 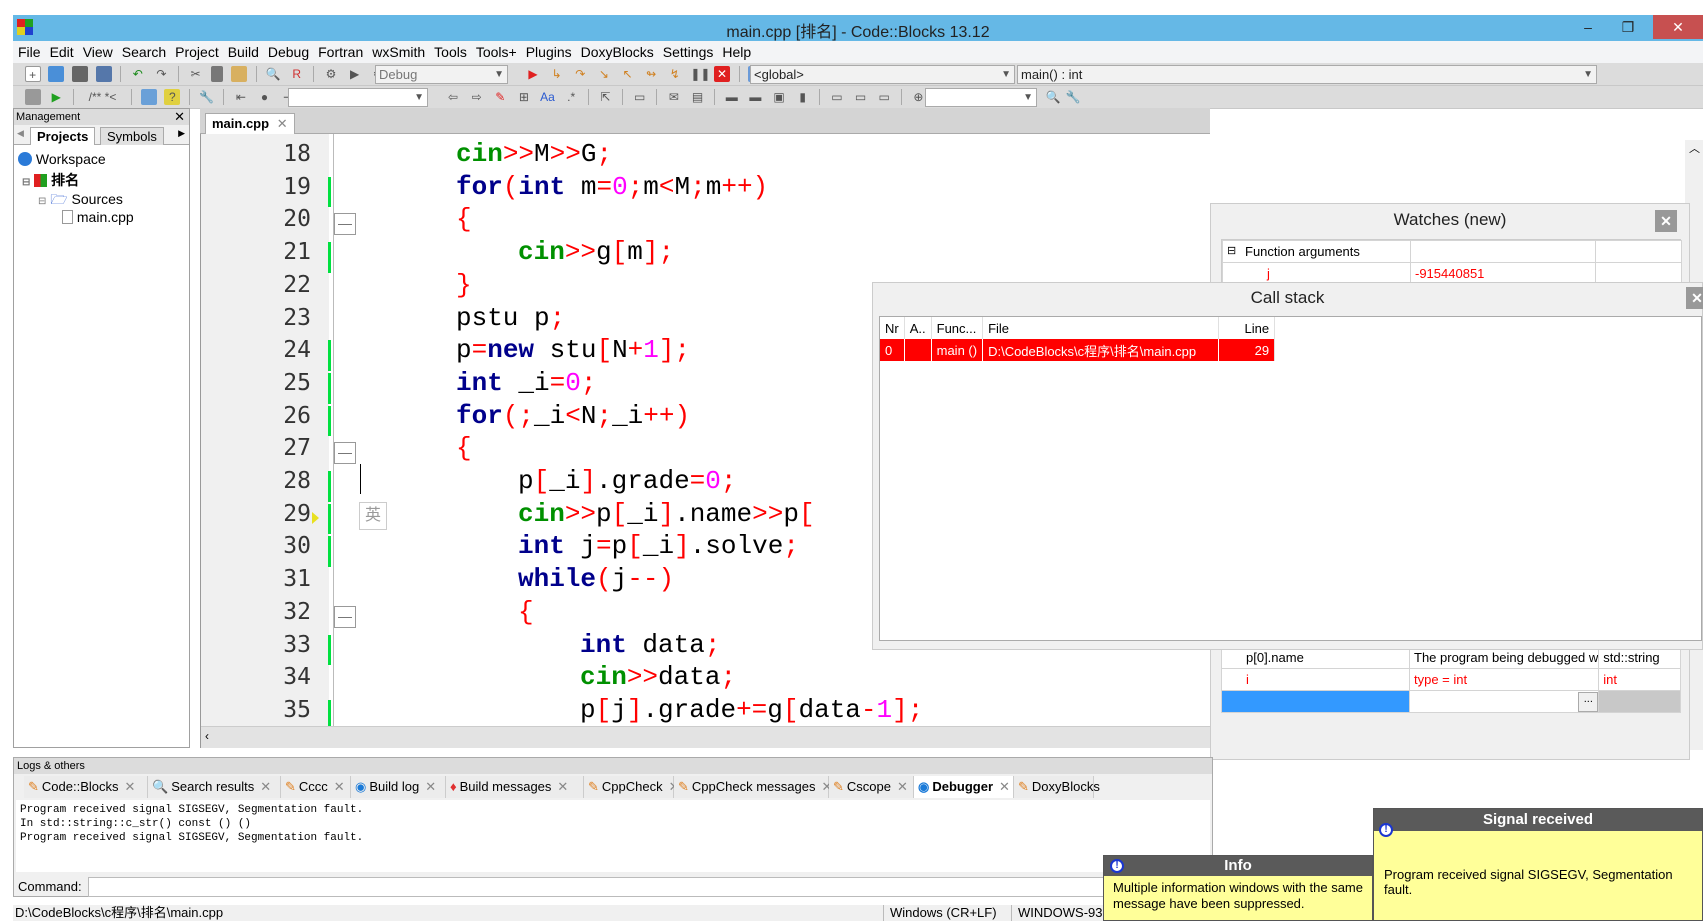 I want to click on step-into-instruction-icon: ↯, so click(x=675, y=74).